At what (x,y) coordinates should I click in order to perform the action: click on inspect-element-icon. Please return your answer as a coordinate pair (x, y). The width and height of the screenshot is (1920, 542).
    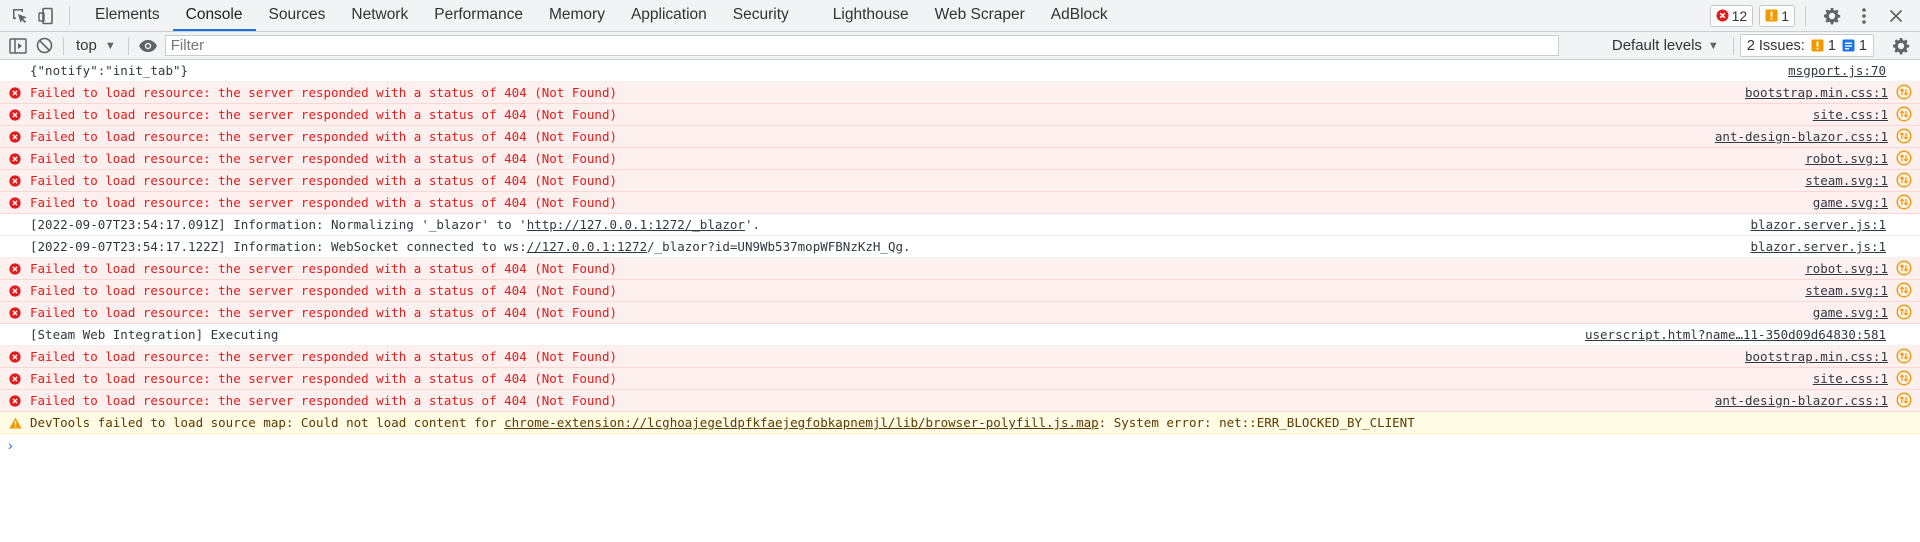
    Looking at the image, I should click on (20, 15).